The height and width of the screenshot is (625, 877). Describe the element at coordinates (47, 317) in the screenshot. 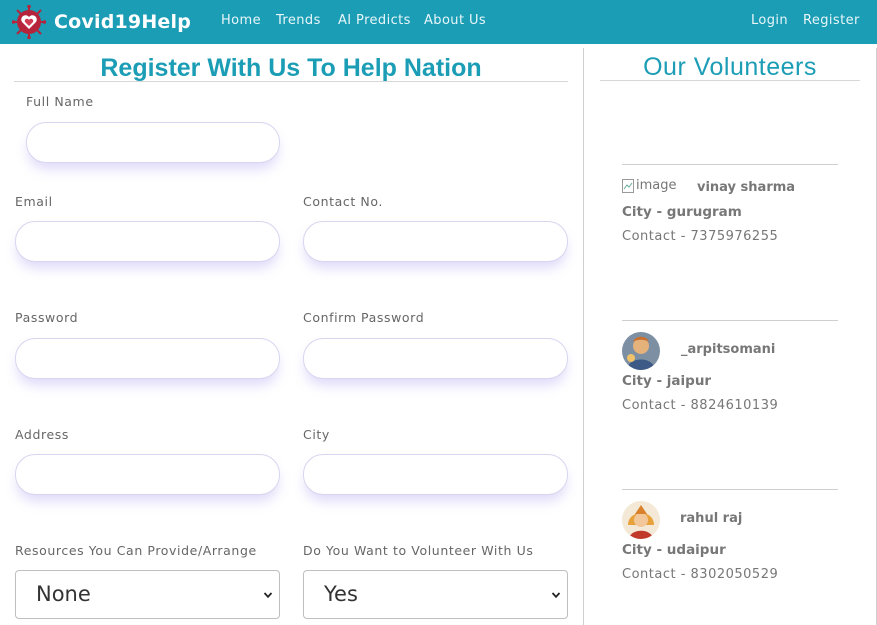

I see `password-label: Password` at that location.